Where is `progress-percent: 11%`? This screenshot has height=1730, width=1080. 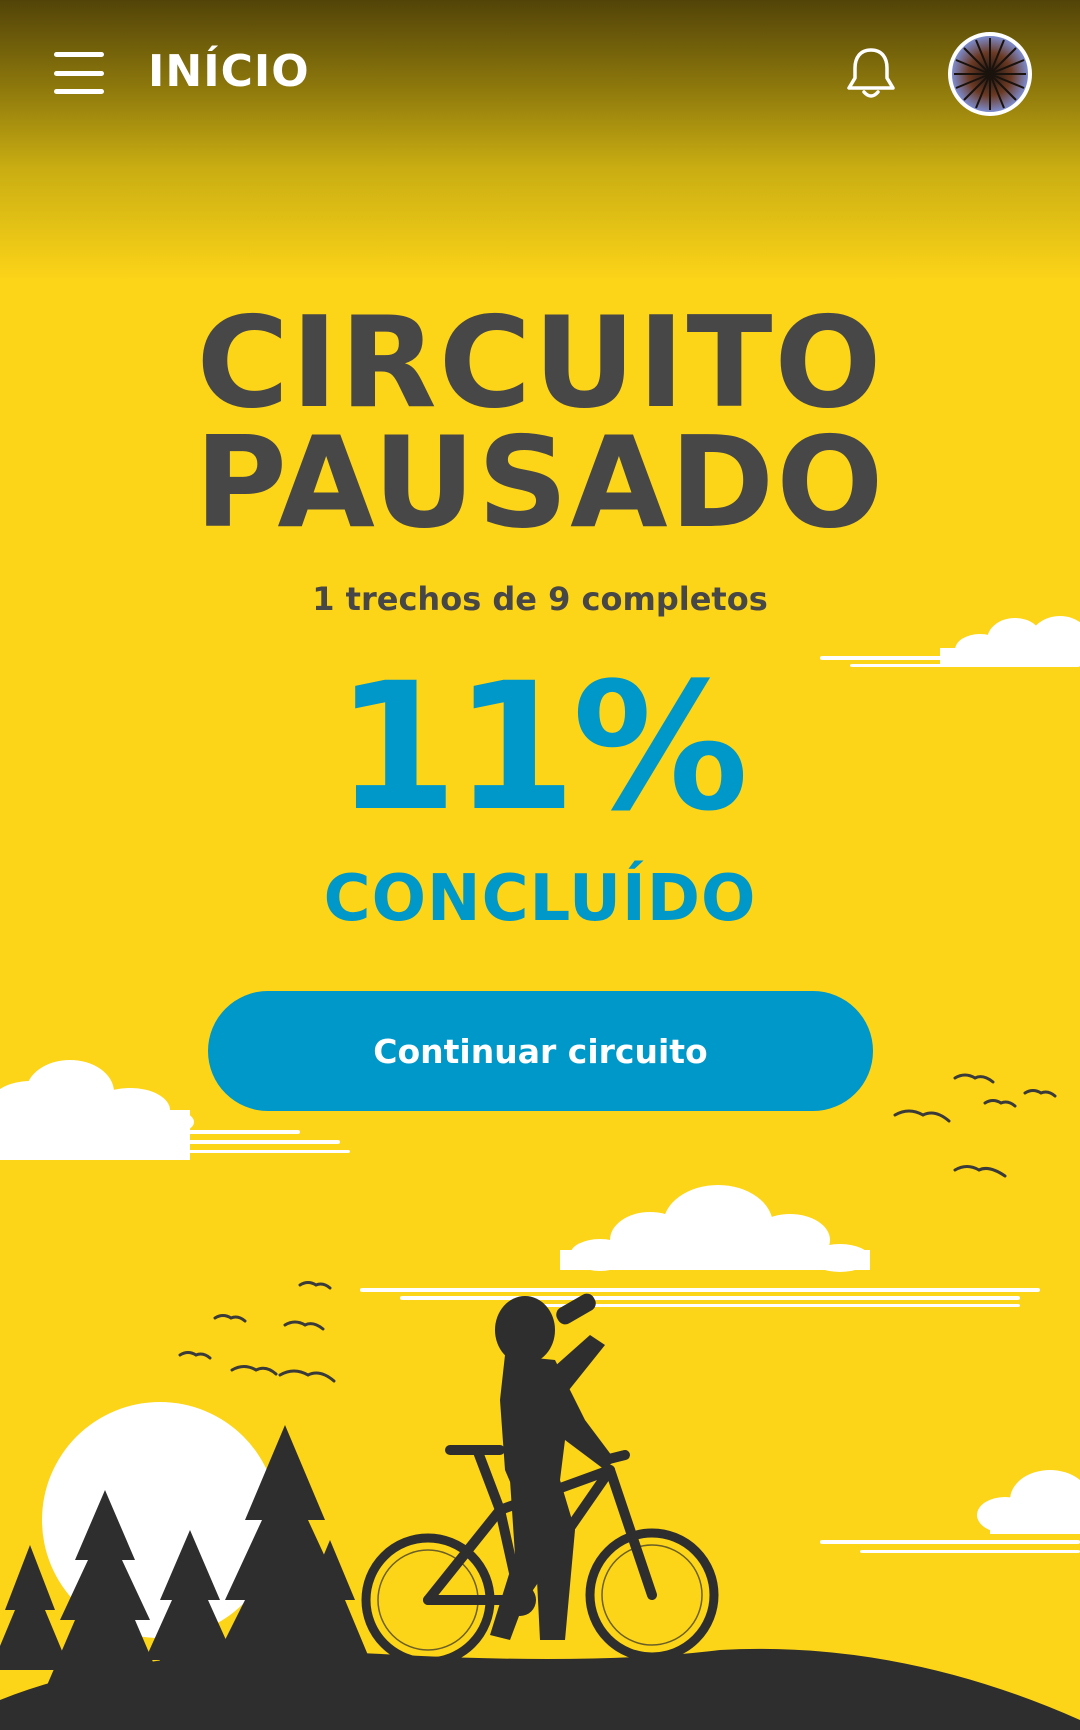
progress-percent: 11% is located at coordinates (541, 747).